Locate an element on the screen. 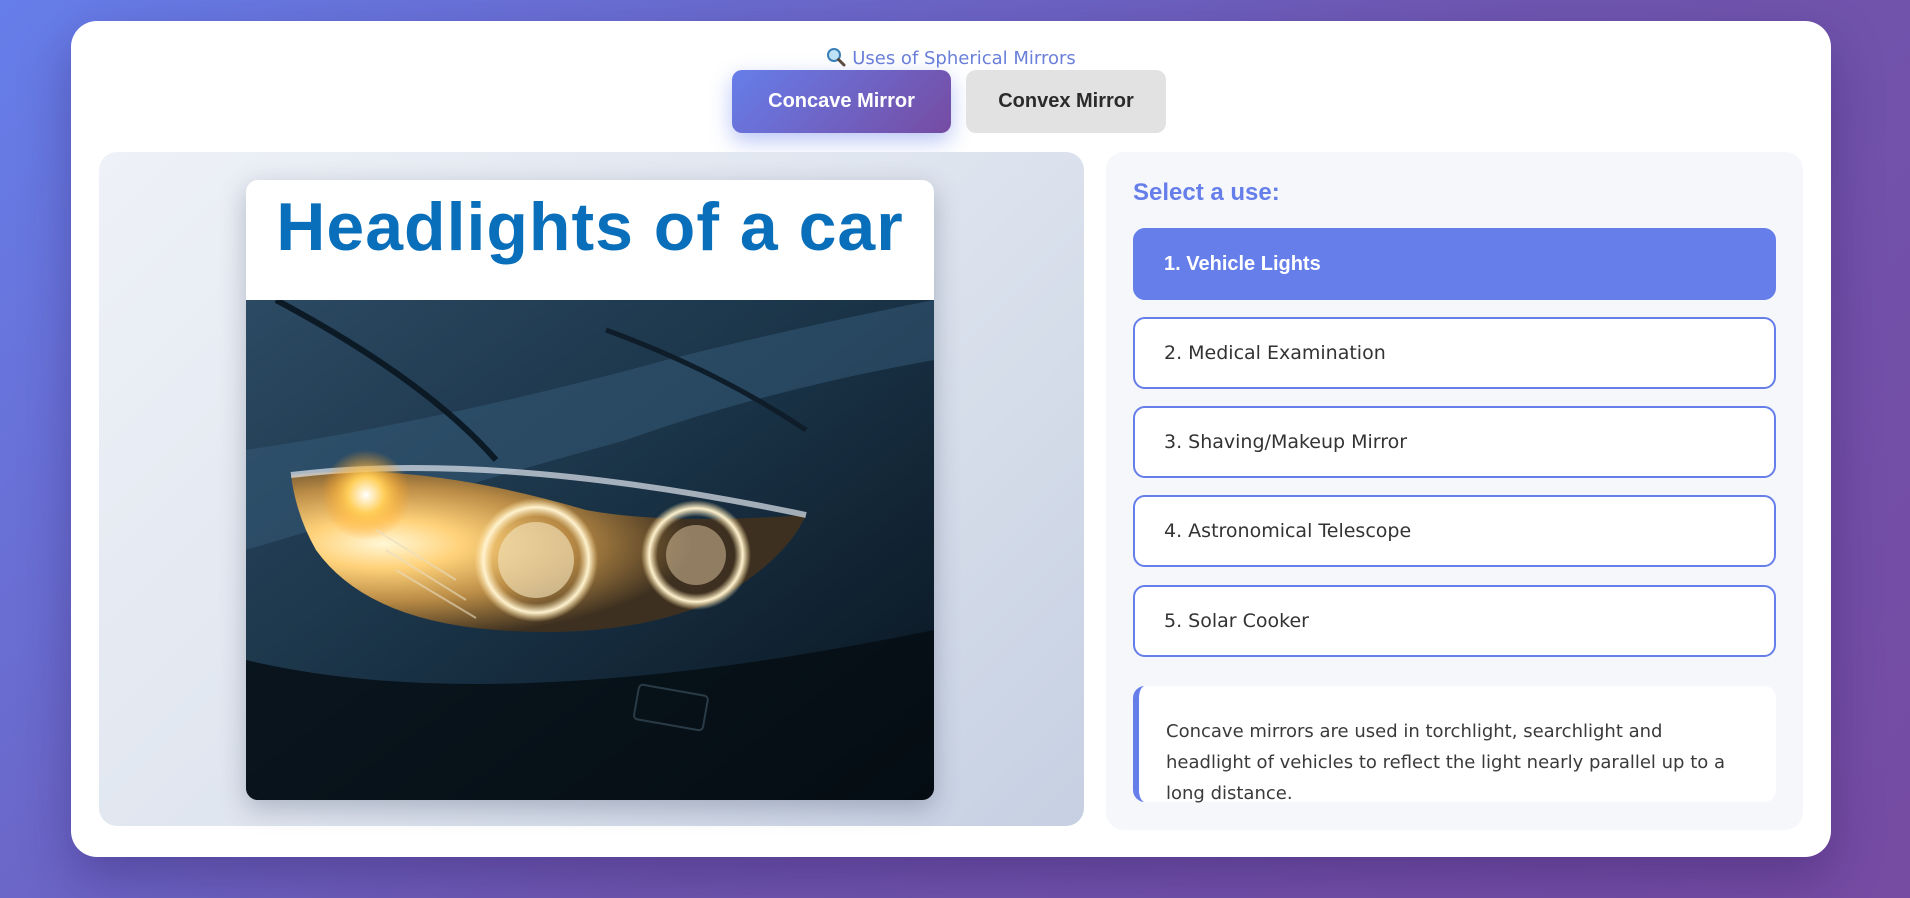 Image resolution: width=1910 pixels, height=898 pixels. use-item-shaving-makeup-mirror: 3. Shaving/Makeup Mirror is located at coordinates (1454, 442).